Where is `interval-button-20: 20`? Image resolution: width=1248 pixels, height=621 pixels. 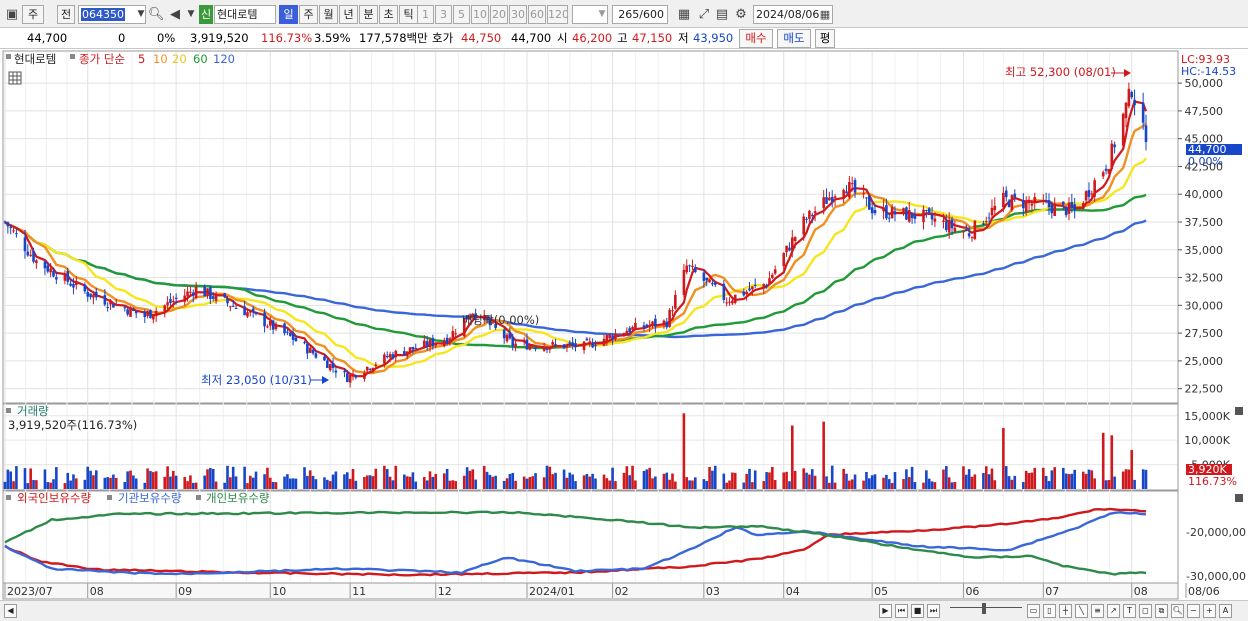
interval-button-20: 20 is located at coordinates (499, 14).